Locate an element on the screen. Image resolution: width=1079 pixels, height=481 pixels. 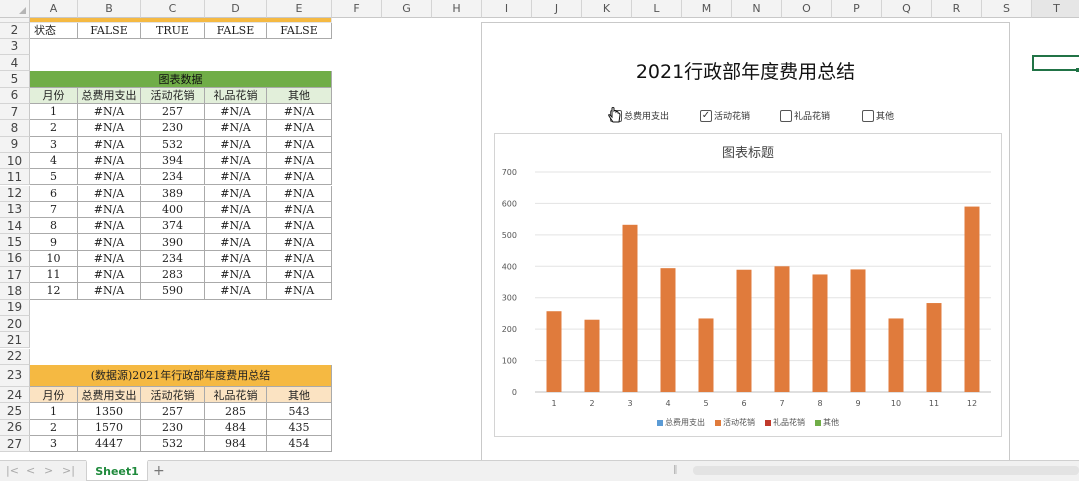
column-header: G is located at coordinates (407, 9).